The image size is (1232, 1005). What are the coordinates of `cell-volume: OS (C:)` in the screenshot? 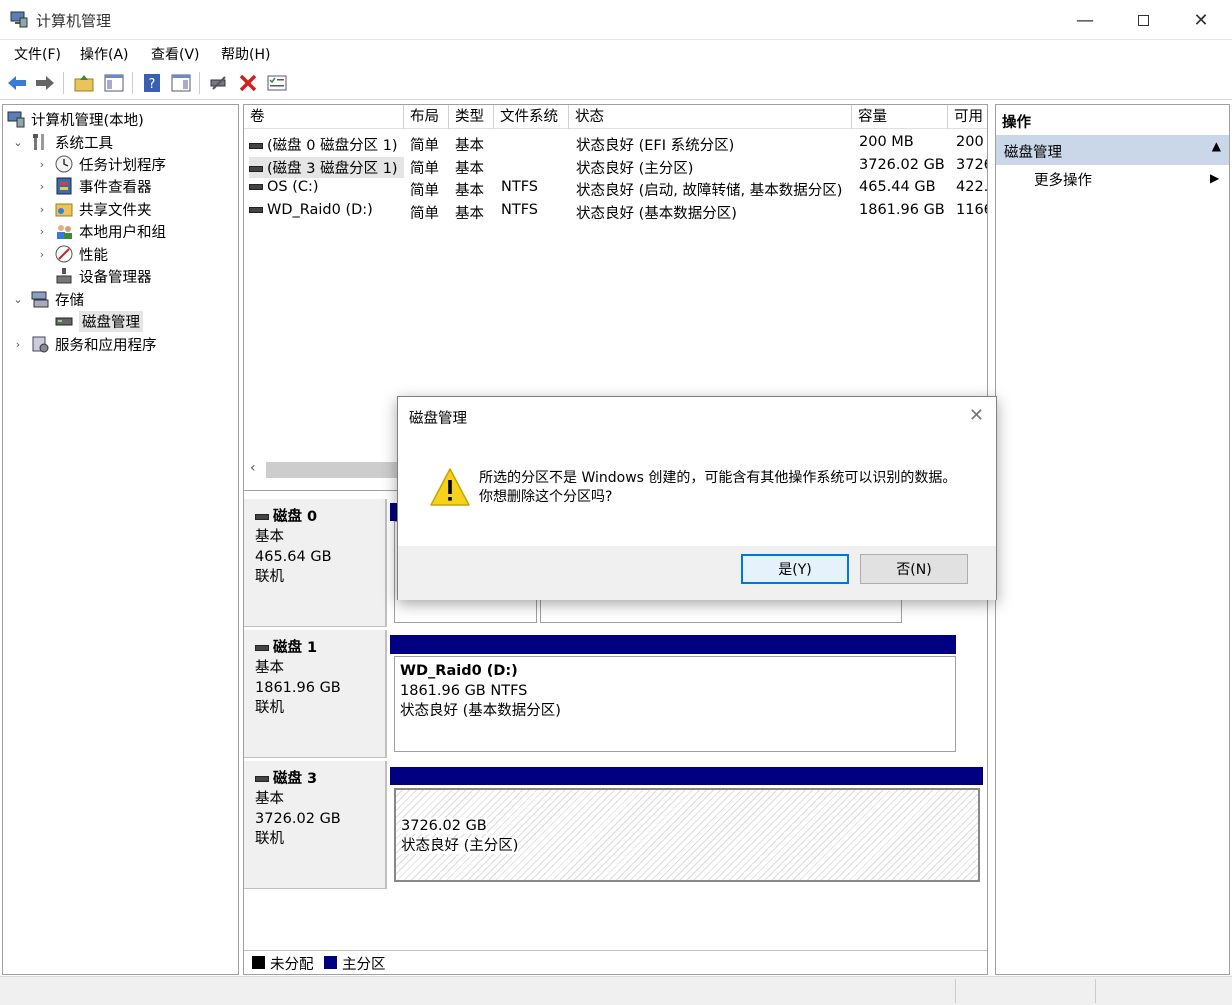 It's located at (293, 187).